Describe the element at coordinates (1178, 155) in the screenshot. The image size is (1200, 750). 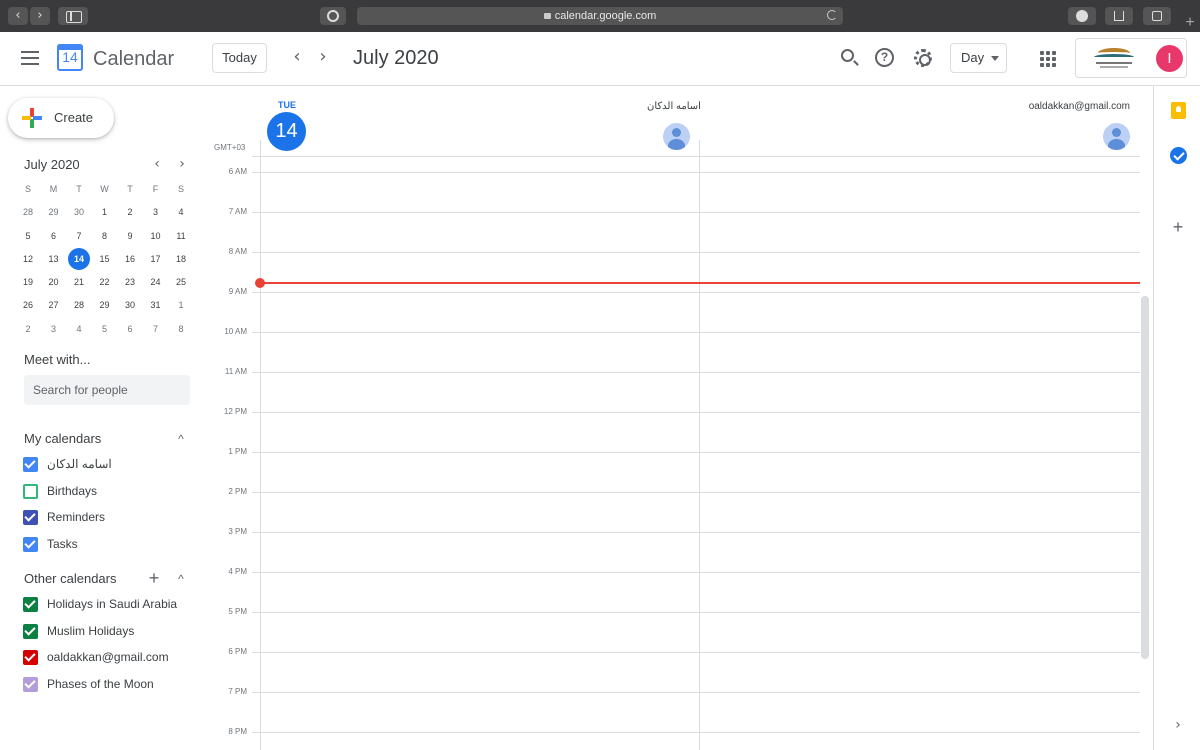
I see `tasks-icon` at that location.